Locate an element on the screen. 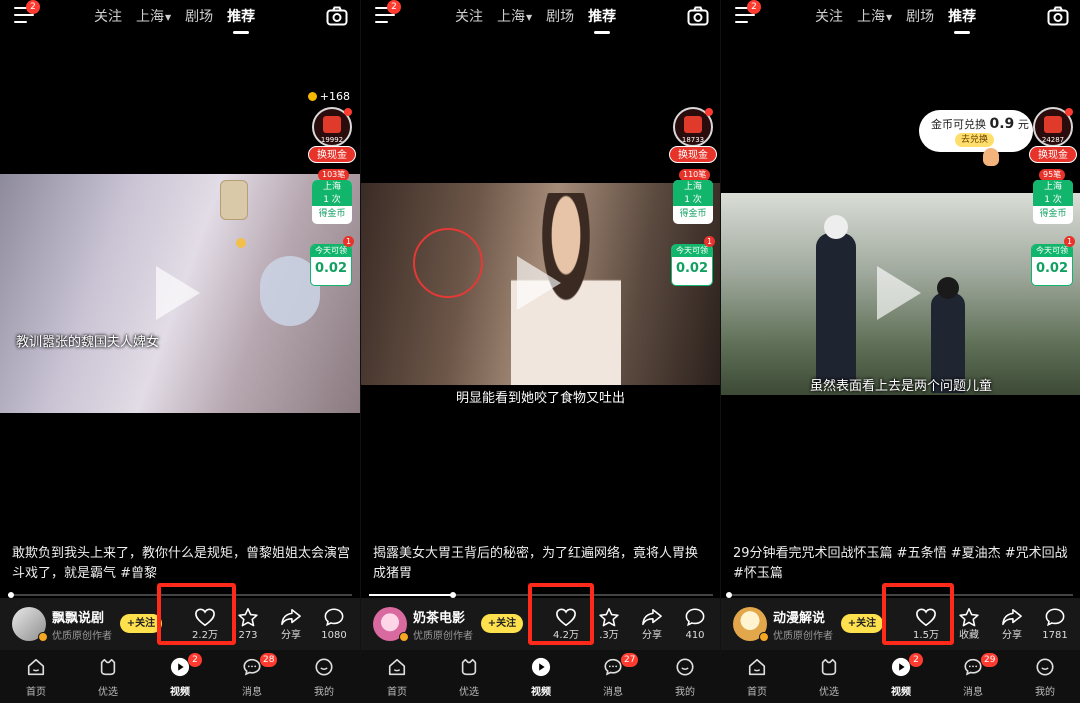 Image resolution: width=1080 pixels, height=703 pixels. nav-item-messages: 消息 27 is located at coordinates (613, 676).